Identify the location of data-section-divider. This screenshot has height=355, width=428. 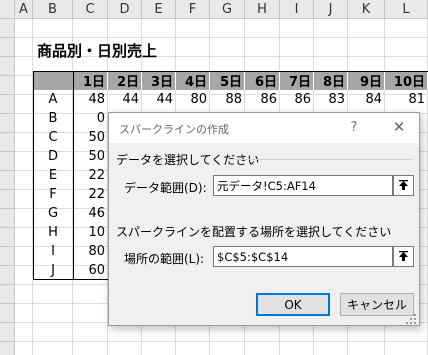
(324, 159).